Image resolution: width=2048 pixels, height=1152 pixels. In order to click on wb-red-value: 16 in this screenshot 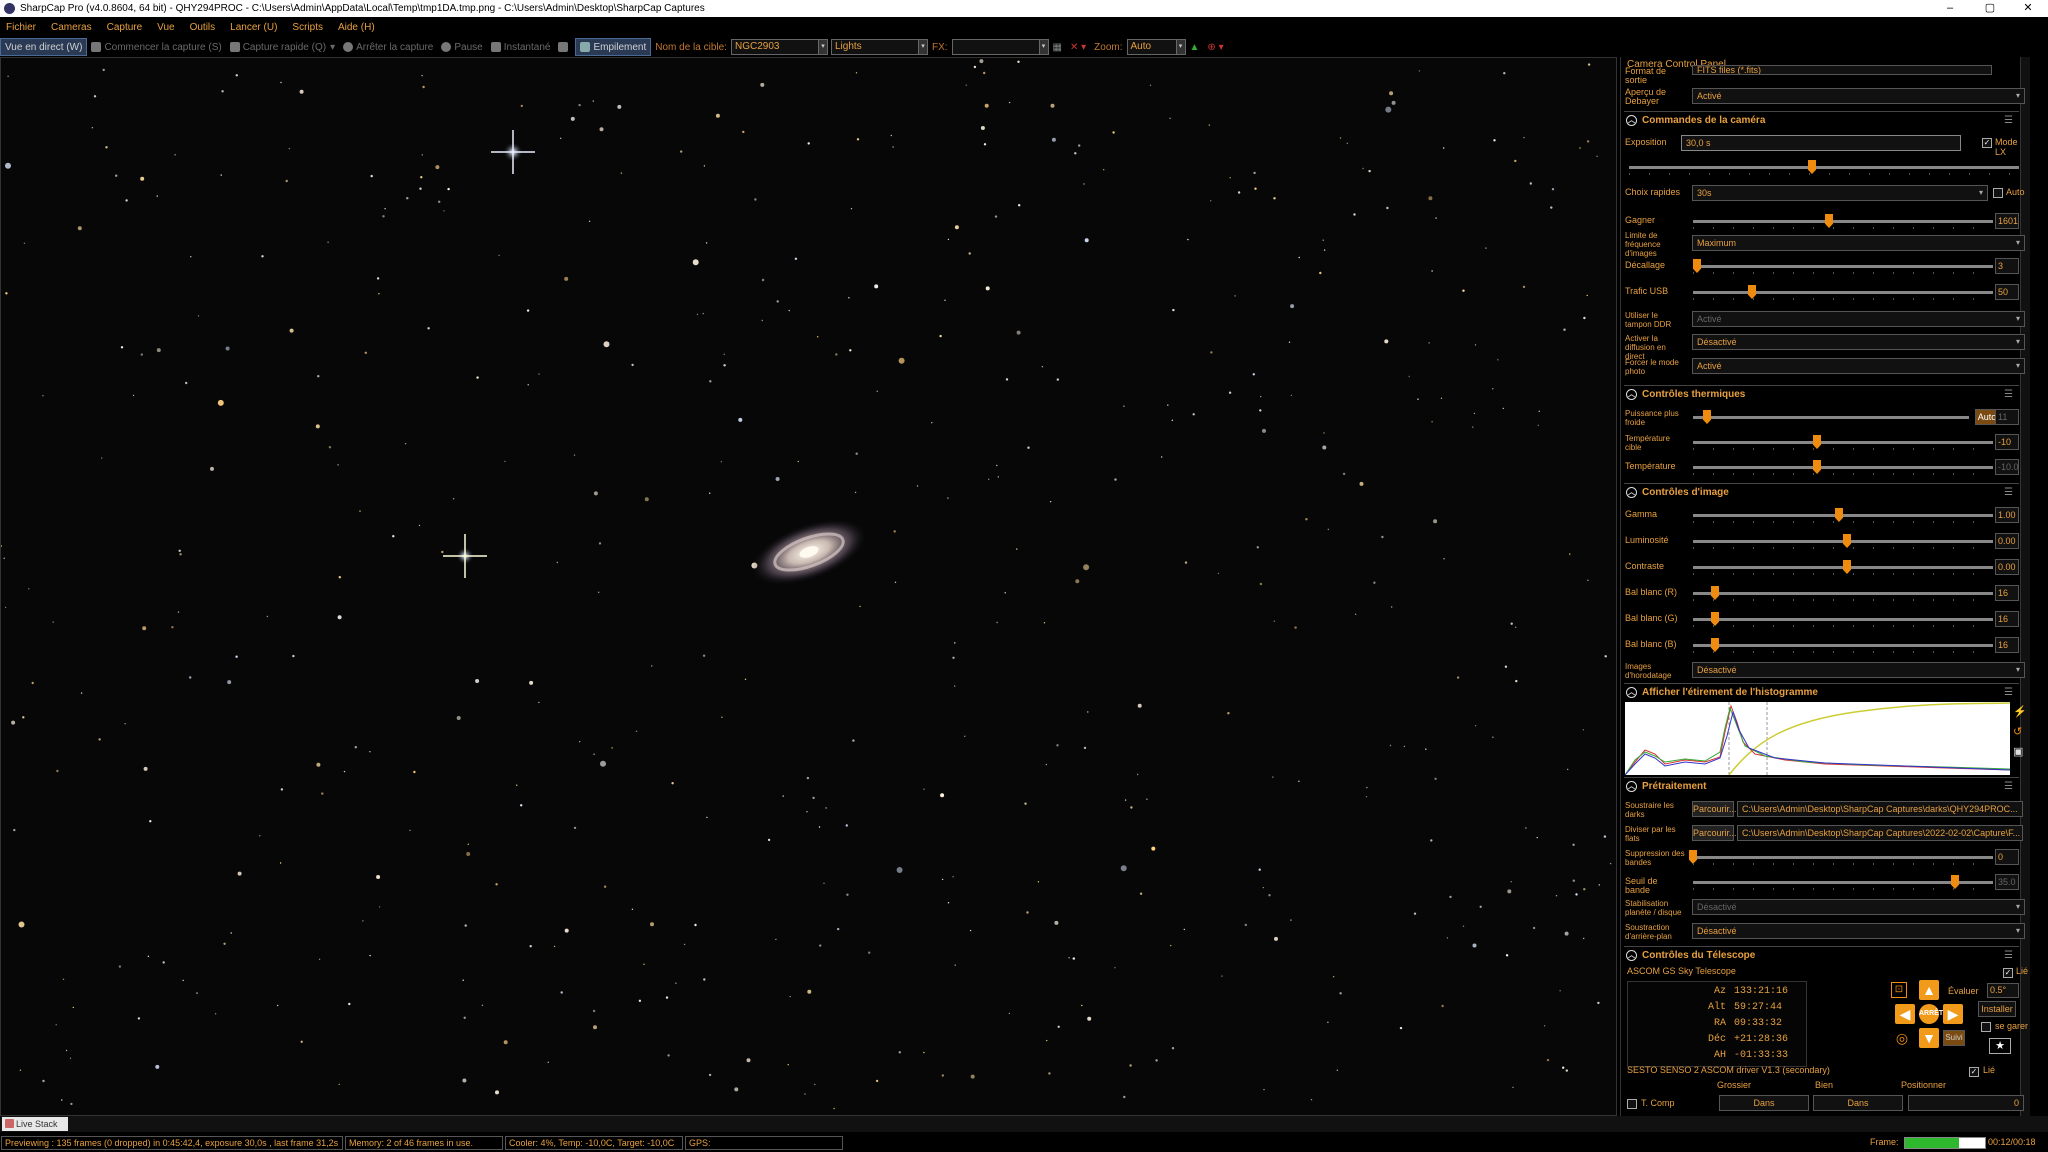, I will do `click(2007, 593)`.